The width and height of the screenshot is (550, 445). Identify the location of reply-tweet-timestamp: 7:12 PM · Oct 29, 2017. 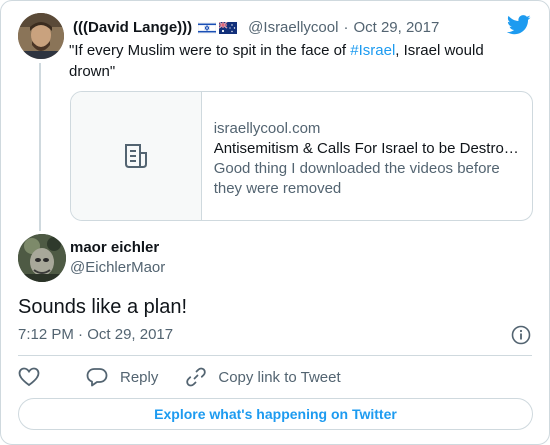
(95, 334).